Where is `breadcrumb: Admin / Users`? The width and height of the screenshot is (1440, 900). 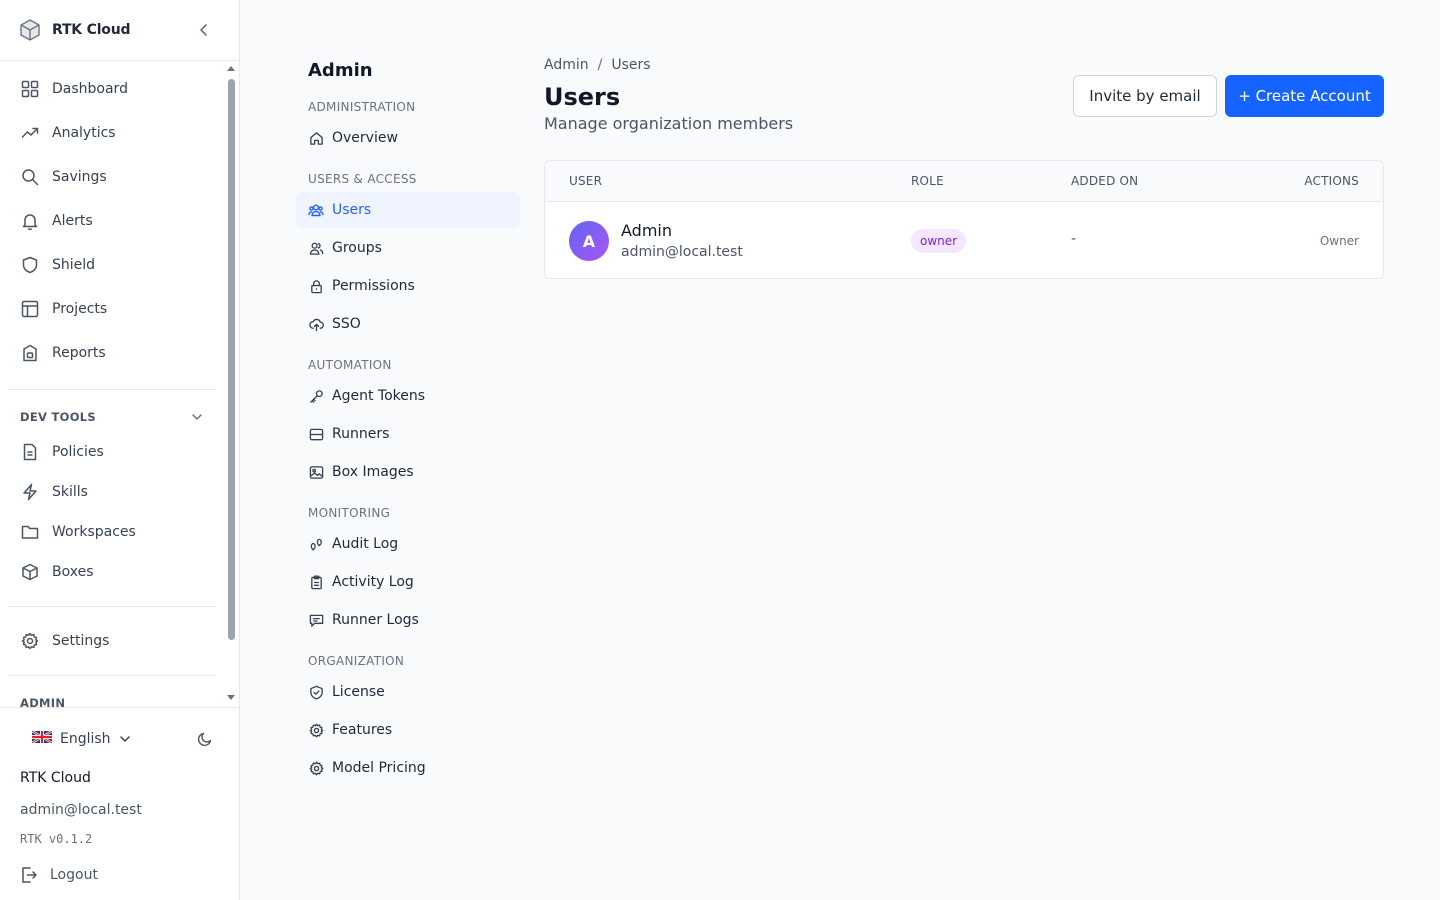 breadcrumb: Admin / Users is located at coordinates (597, 65).